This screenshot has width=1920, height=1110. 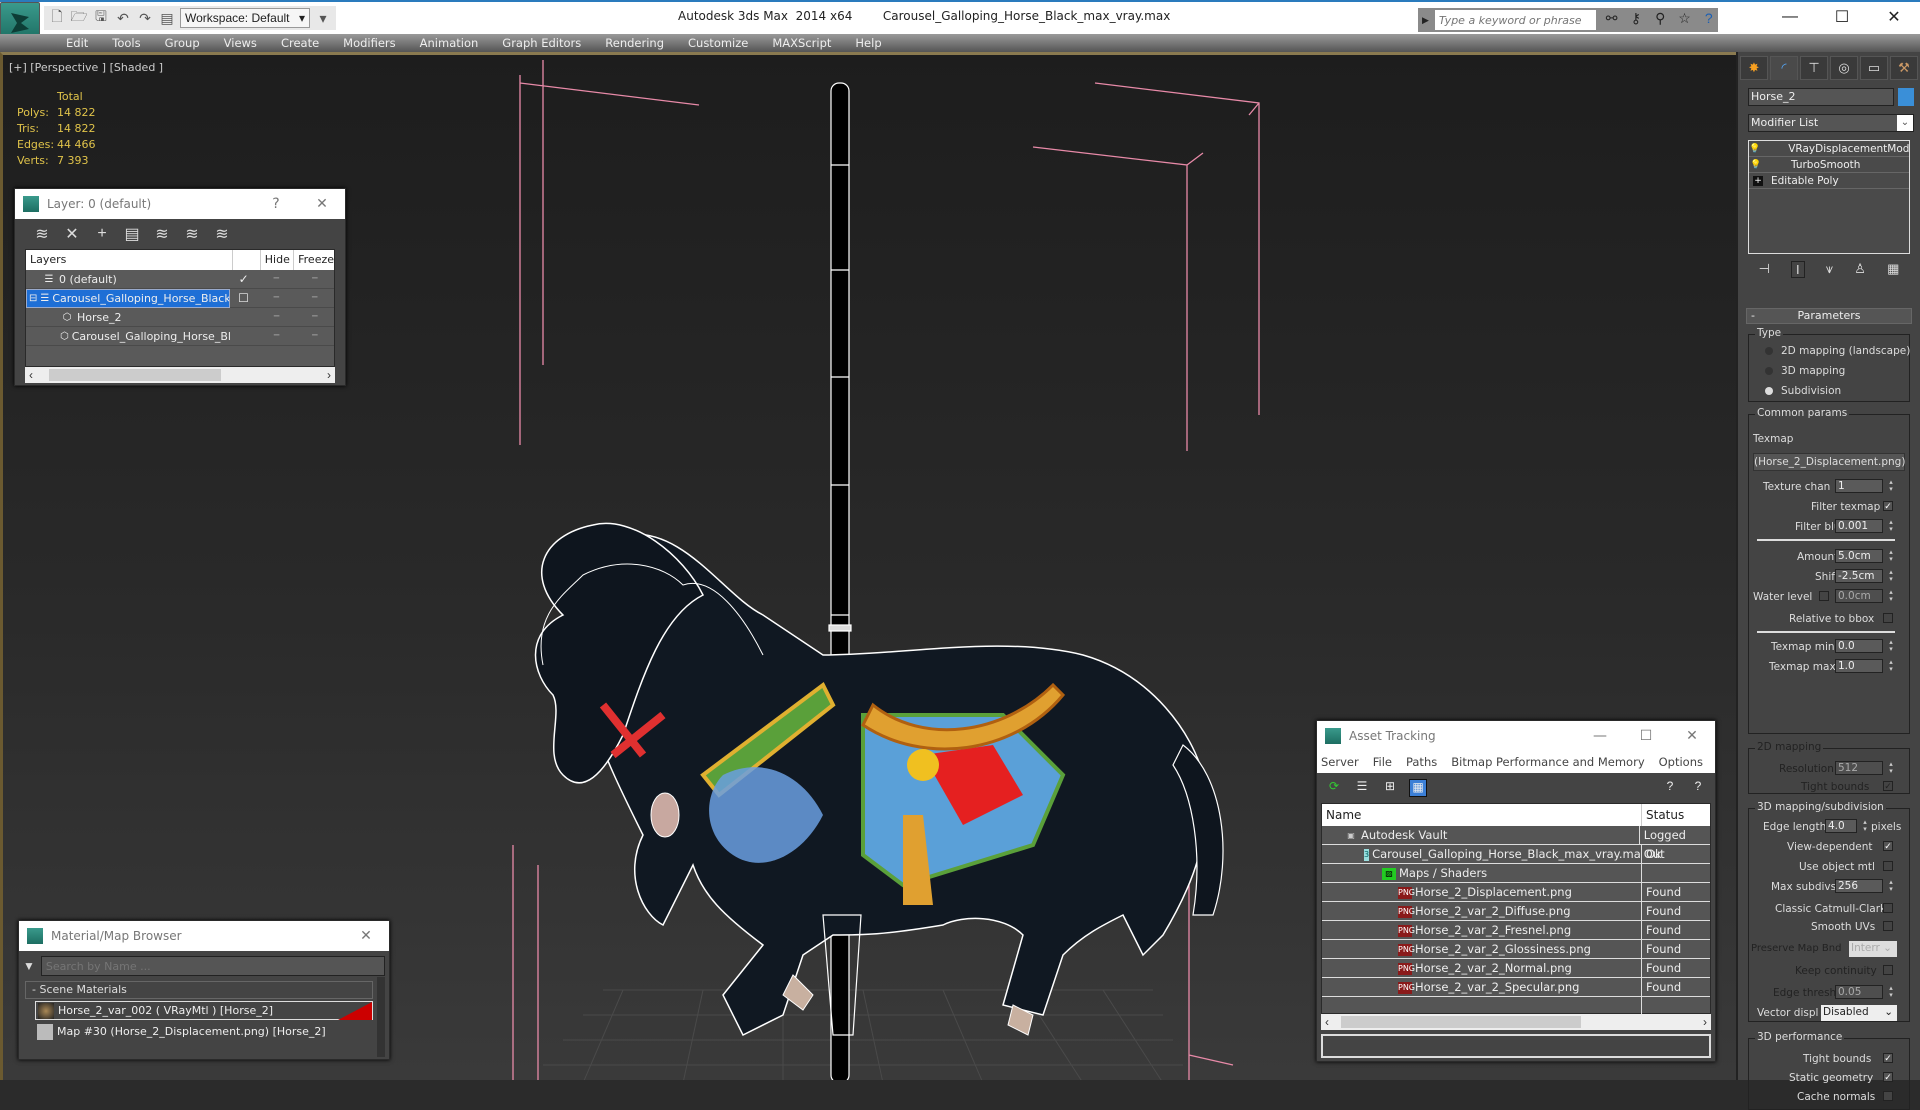 What do you see at coordinates (315, 279) in the screenshot?
I see `freeze-toggle: ━` at bounding box center [315, 279].